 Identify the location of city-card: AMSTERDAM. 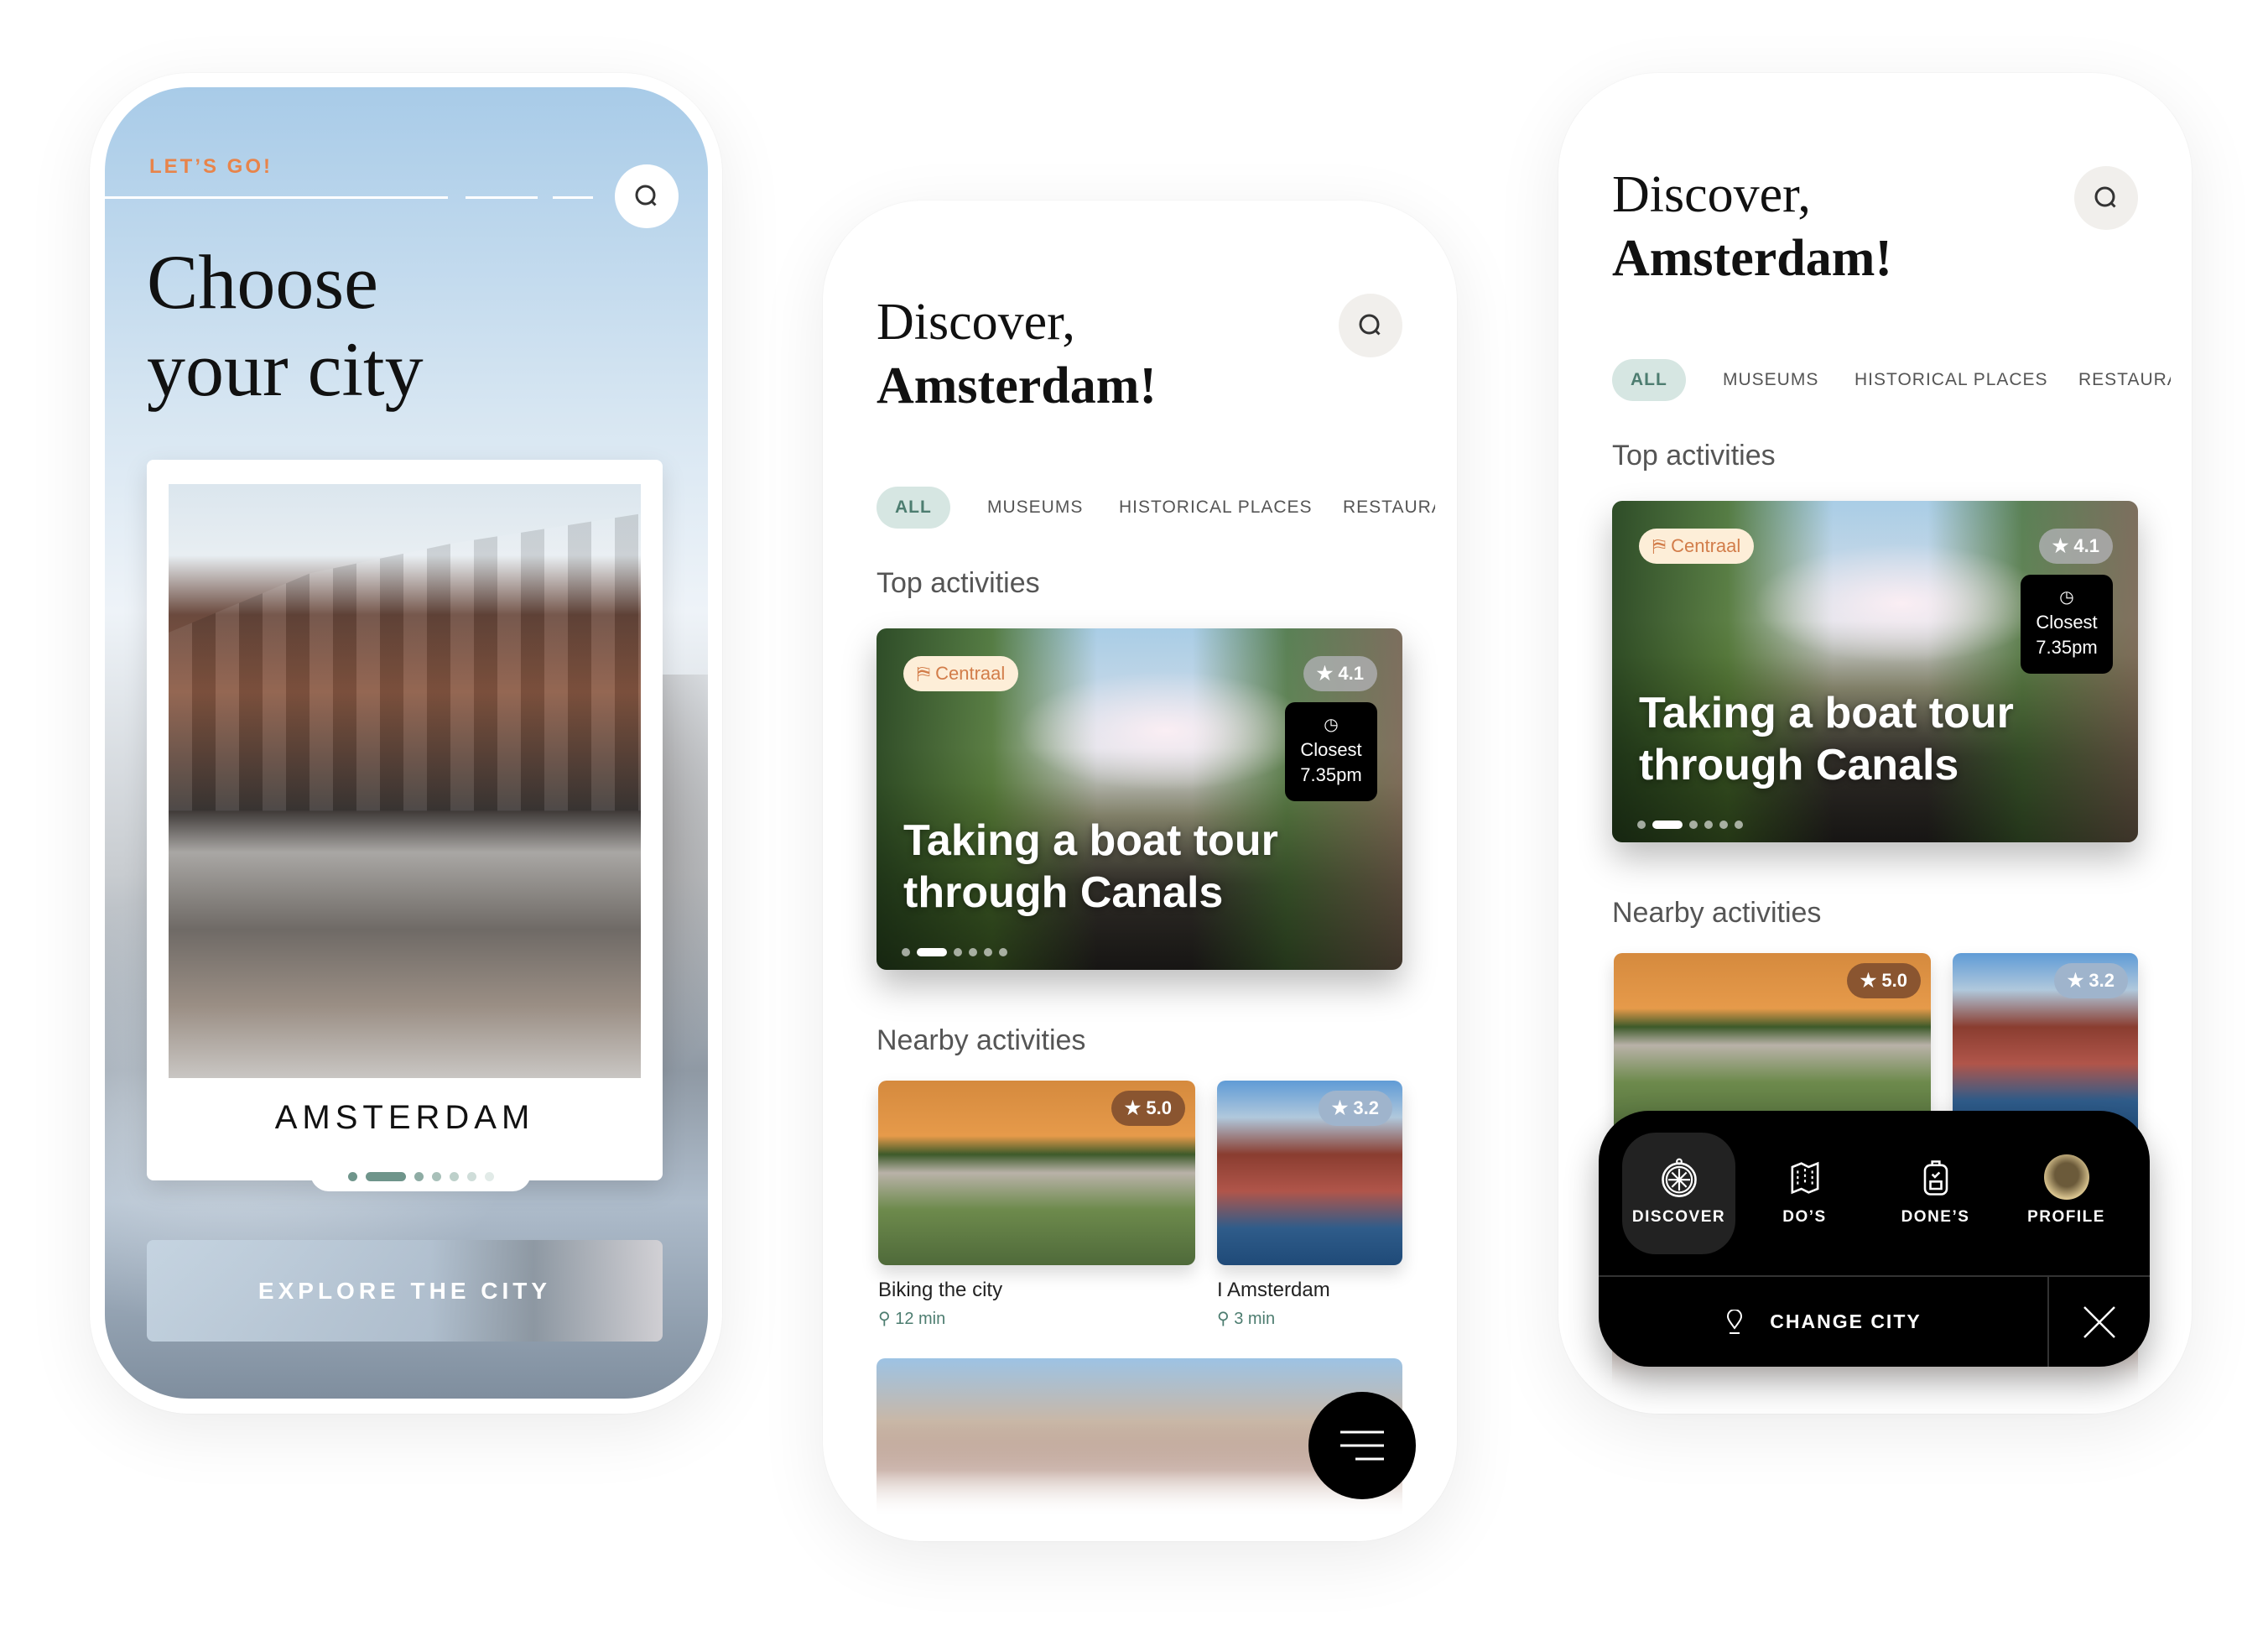
(405, 820).